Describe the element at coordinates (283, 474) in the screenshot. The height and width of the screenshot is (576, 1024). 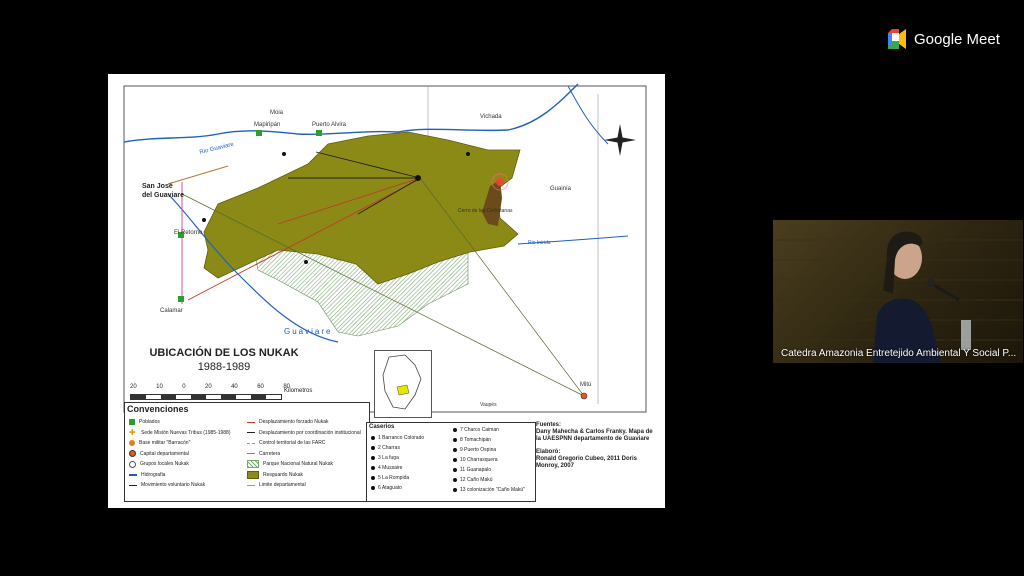
I see `legend-label: Resguardo Nukak` at that location.